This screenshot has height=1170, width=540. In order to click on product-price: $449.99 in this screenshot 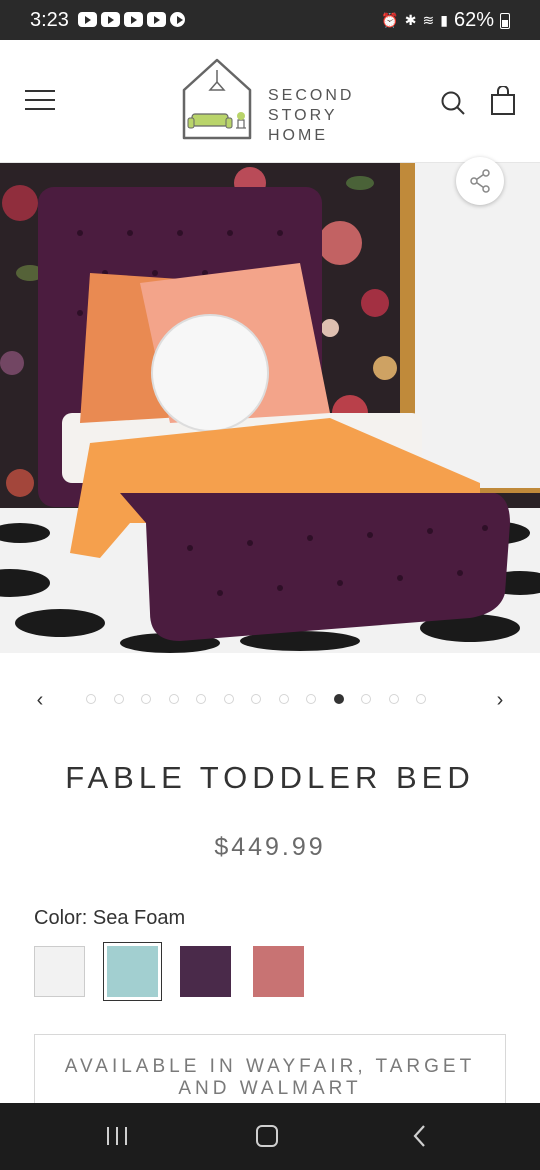, I will do `click(270, 847)`.